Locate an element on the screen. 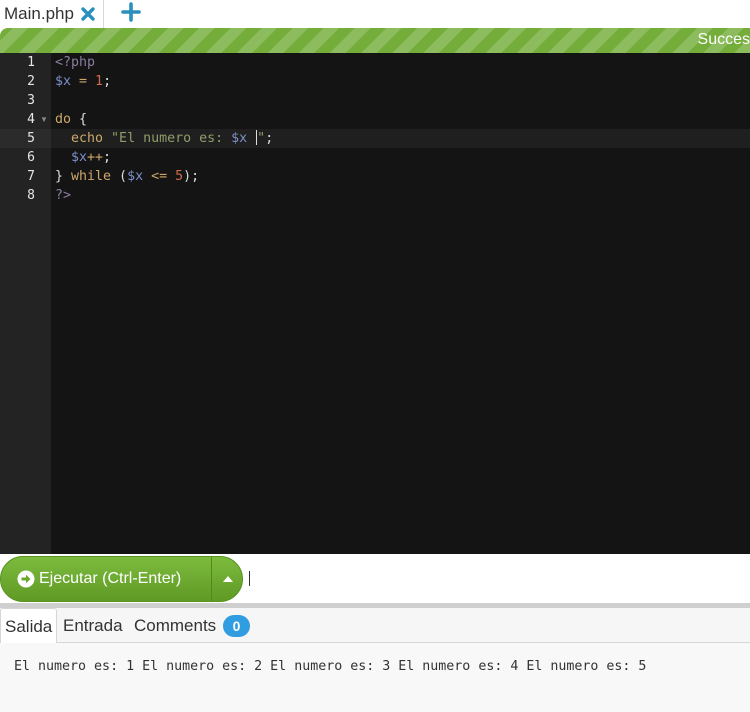  comments-count-badge: 0 is located at coordinates (236, 626).